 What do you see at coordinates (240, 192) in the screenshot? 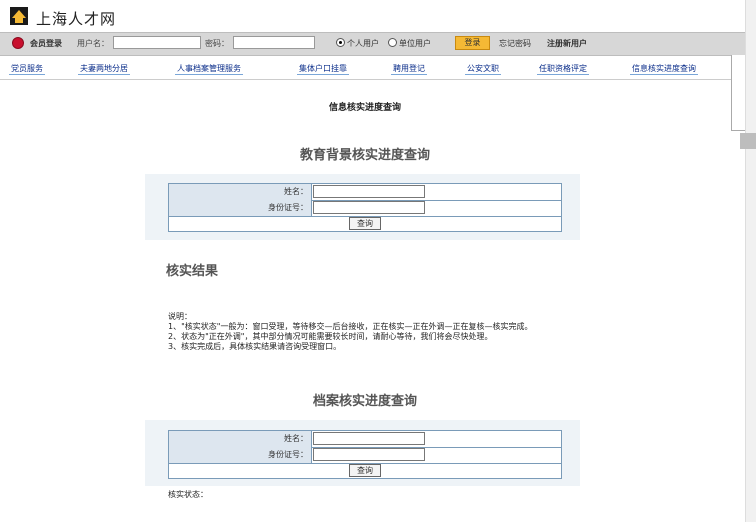
I see `education-name-label: 姓名：` at bounding box center [240, 192].